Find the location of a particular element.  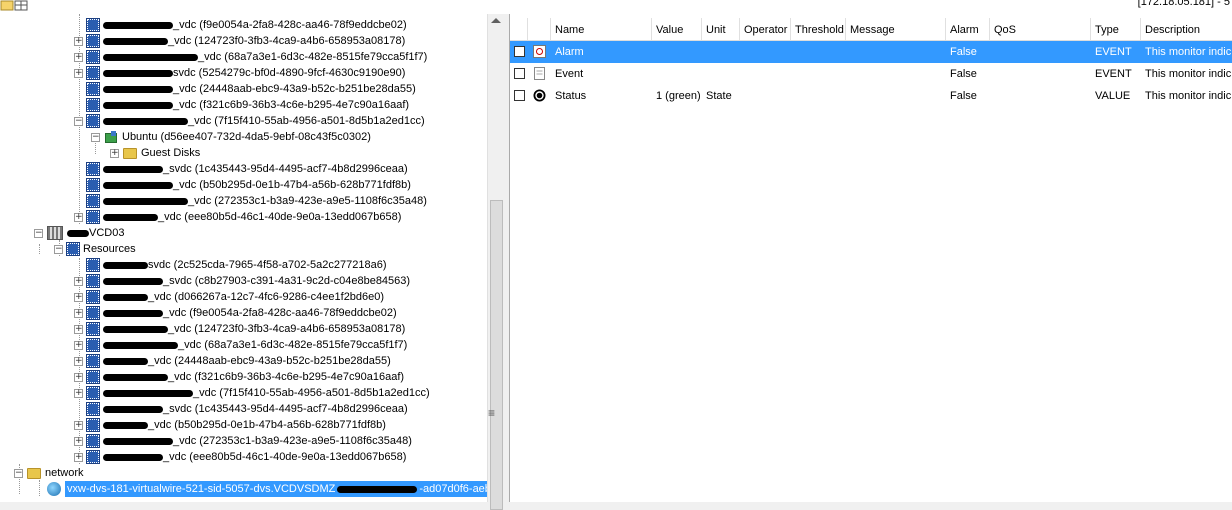

column-header-type: Type is located at coordinates (1116, 29).